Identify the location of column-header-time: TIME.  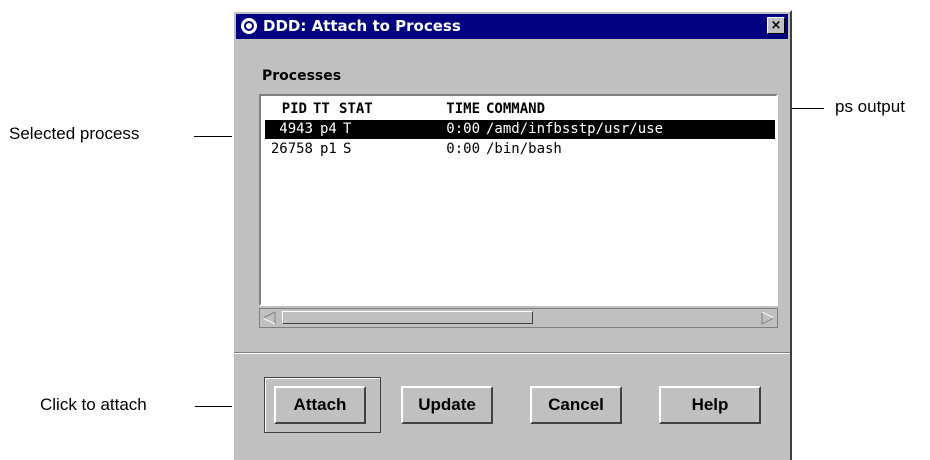
(463, 109).